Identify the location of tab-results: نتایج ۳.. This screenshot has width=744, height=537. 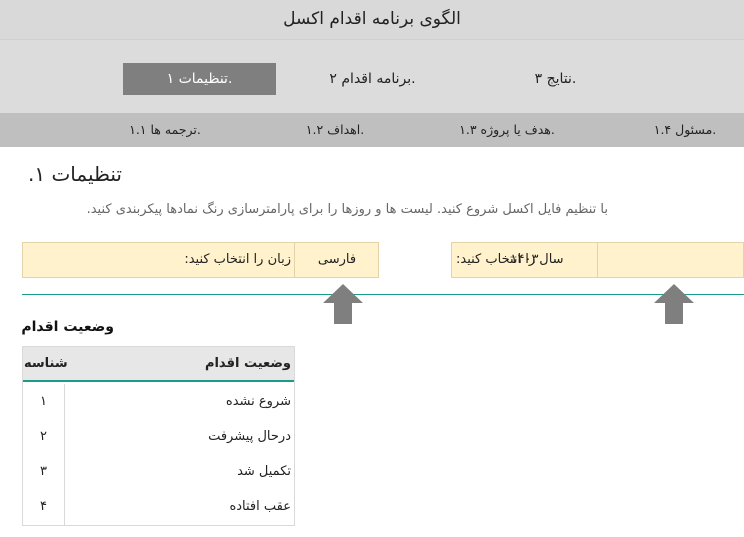
(555, 79).